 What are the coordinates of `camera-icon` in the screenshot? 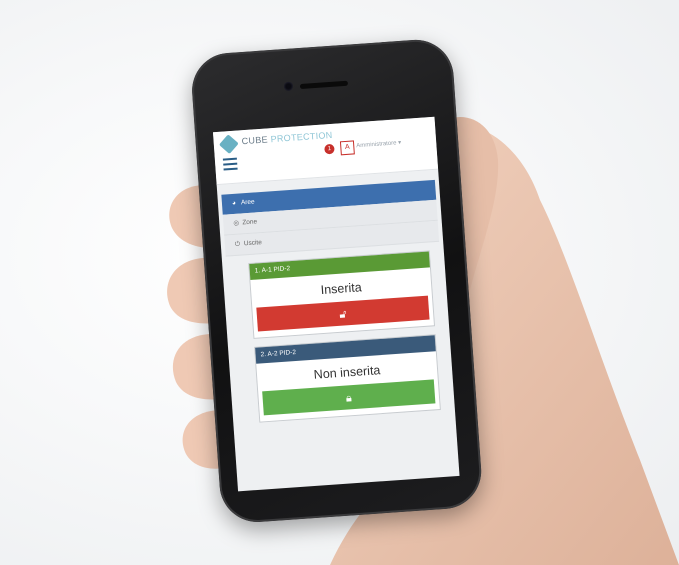 It's located at (288, 86).